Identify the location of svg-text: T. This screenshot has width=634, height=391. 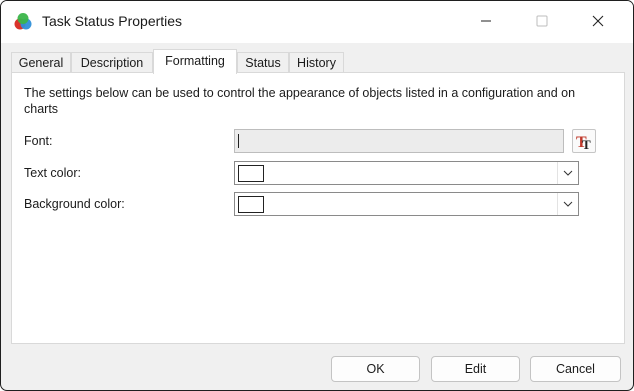
(586, 144).